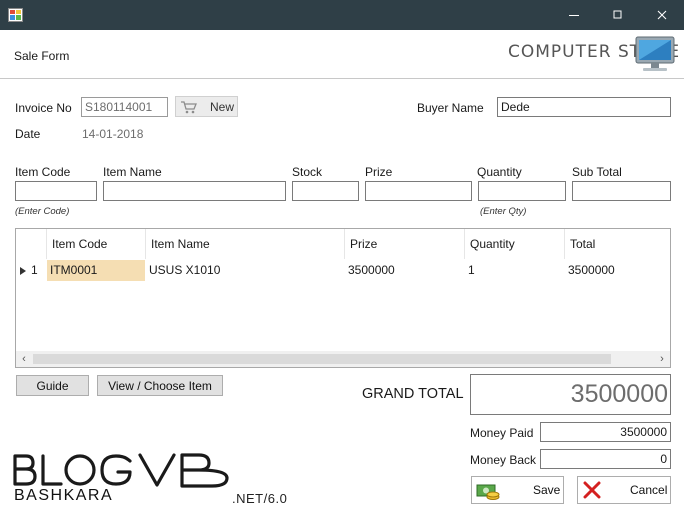 The width and height of the screenshot is (684, 522). I want to click on item-name-label: Item Name, so click(132, 172).